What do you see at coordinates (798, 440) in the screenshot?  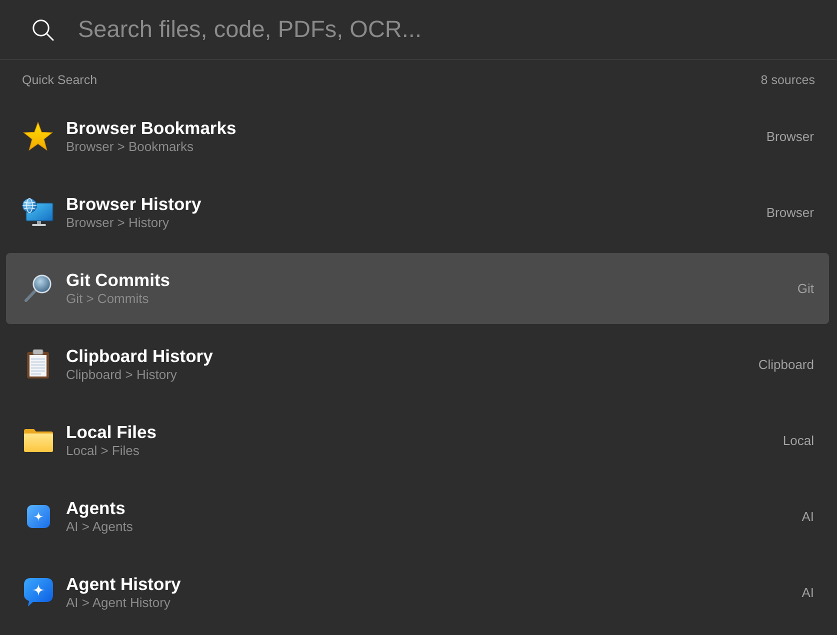 I see `source-label: Local` at bounding box center [798, 440].